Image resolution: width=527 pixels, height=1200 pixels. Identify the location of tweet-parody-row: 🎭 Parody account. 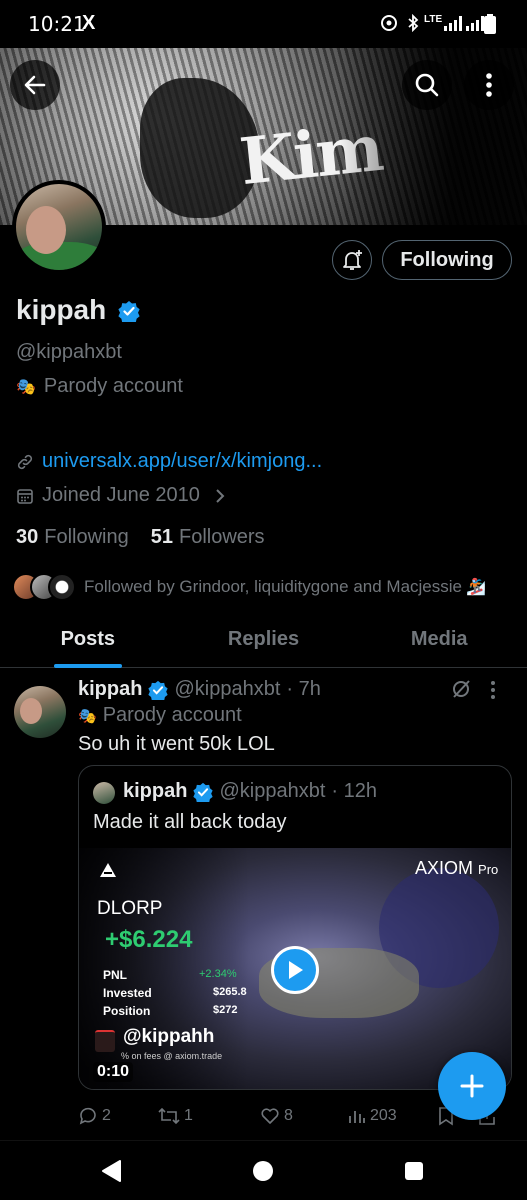
(160, 715).